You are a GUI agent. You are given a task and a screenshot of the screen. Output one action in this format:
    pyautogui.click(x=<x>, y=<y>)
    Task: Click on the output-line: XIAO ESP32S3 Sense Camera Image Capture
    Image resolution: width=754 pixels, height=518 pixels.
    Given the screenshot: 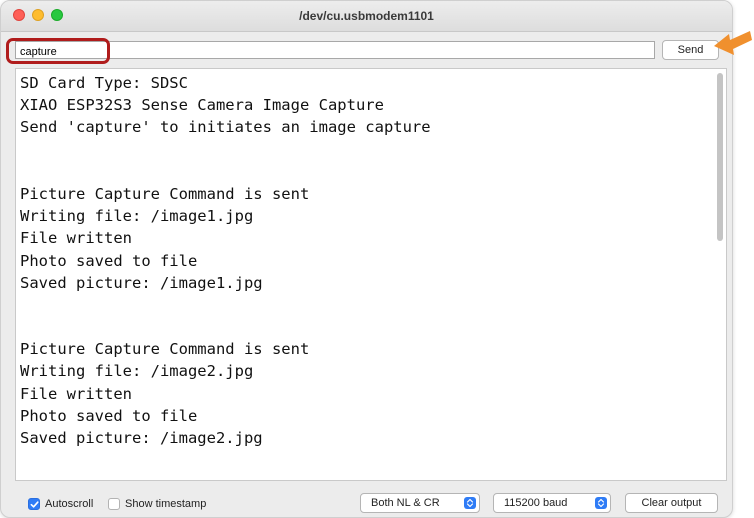 What is the action you would take?
    pyautogui.click(x=202, y=105)
    